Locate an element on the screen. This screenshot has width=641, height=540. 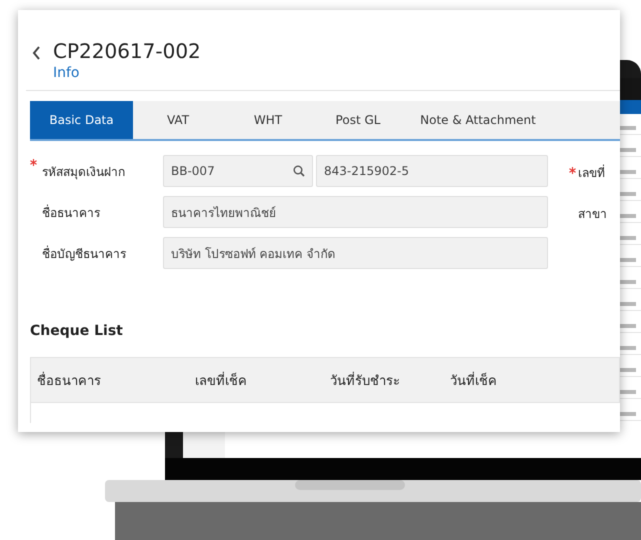
field-label: เลขที่ is located at coordinates (591, 173).